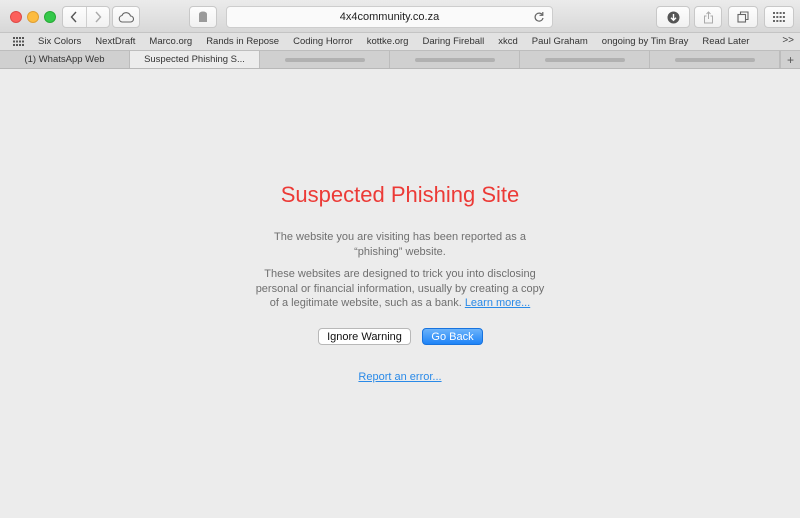 This screenshot has width=800, height=518. I want to click on browser-toolbar: 4x4community.co.za, so click(400, 16).